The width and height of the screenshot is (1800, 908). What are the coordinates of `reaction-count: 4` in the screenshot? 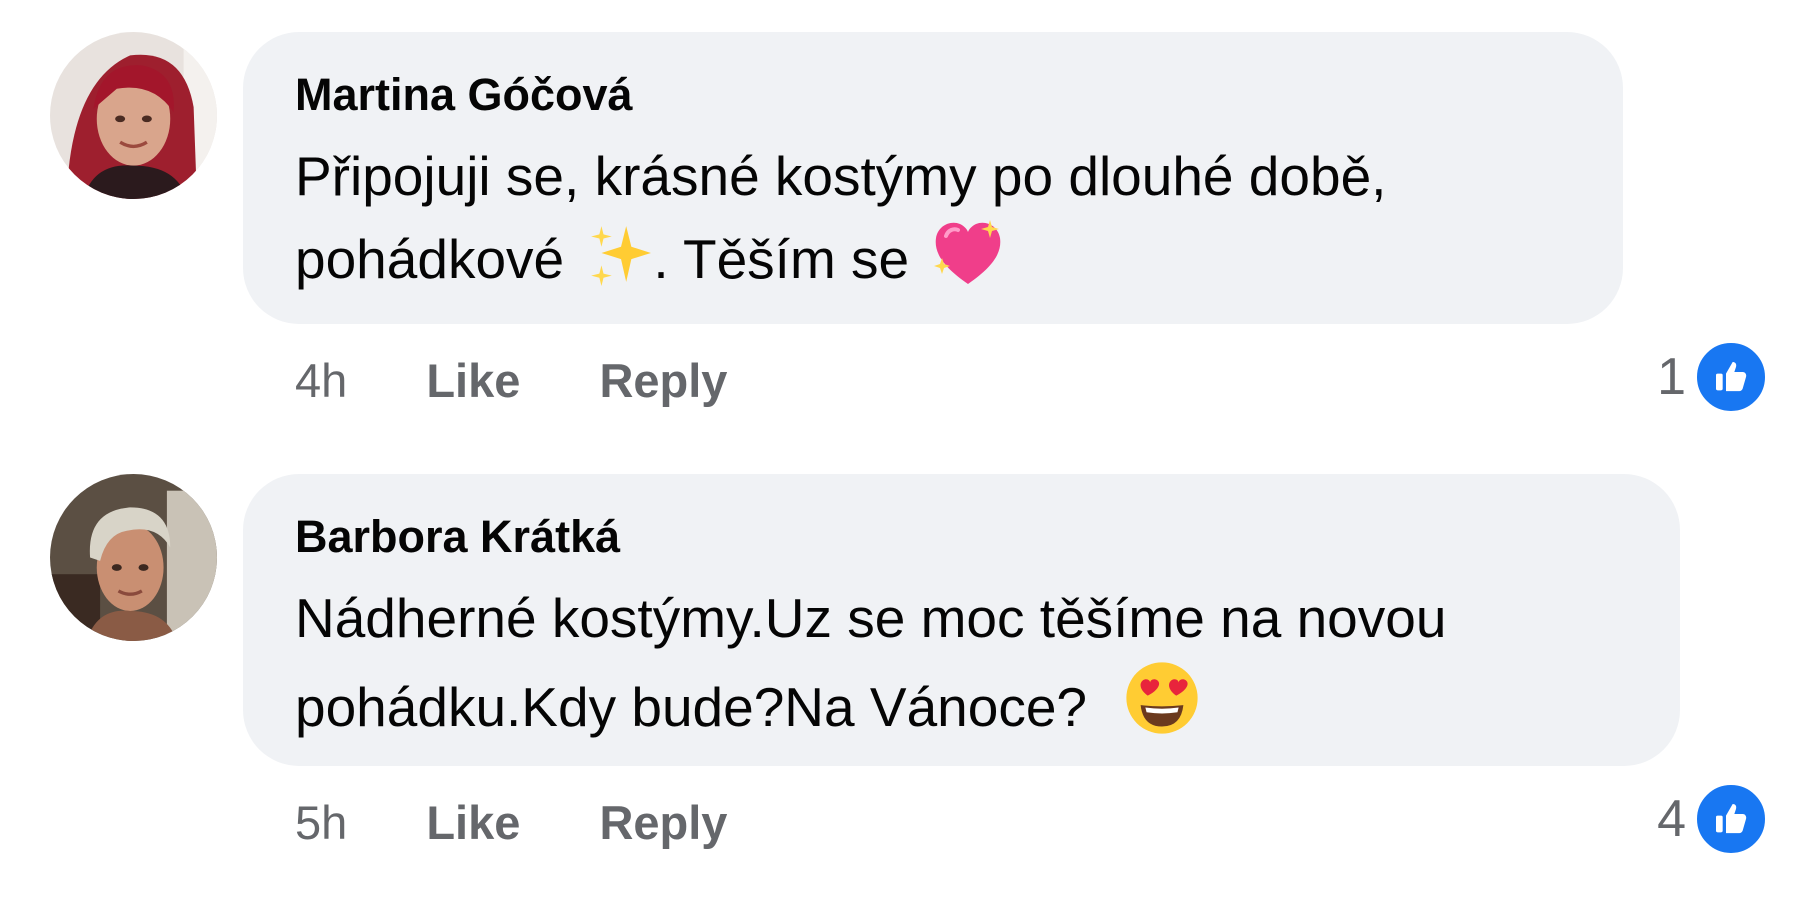 It's located at (1671, 819).